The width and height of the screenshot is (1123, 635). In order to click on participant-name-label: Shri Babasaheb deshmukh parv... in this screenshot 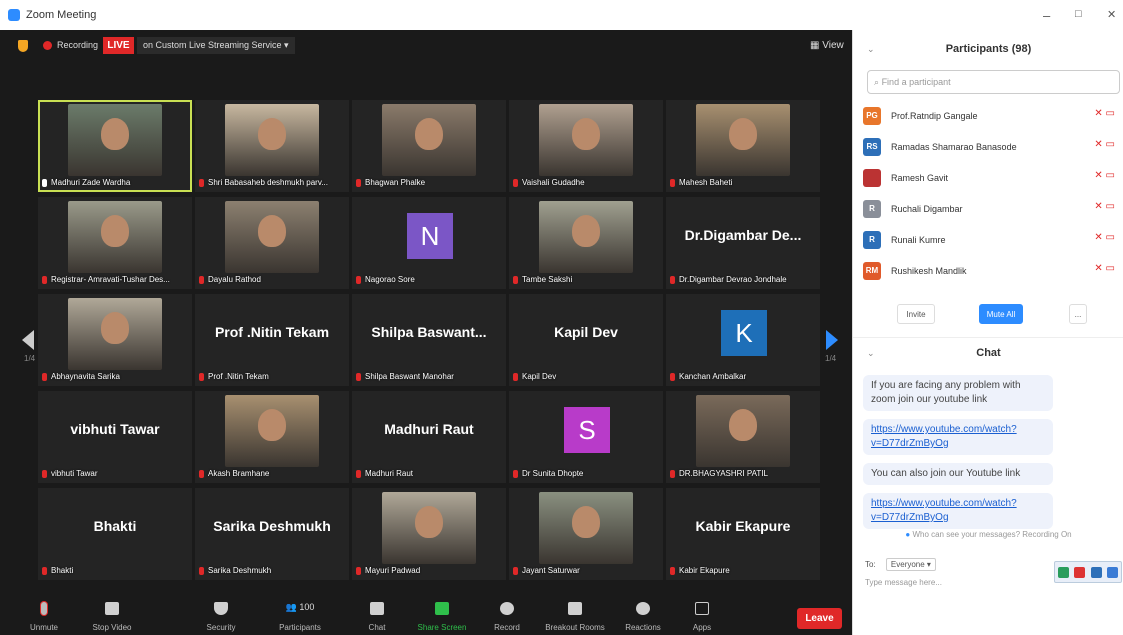, I will do `click(272, 182)`.